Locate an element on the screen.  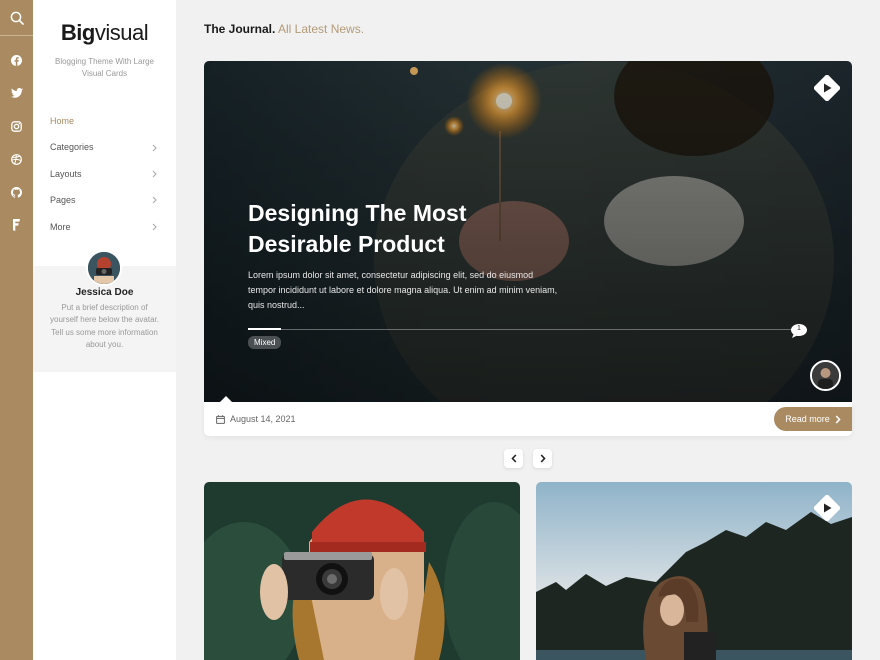
category-tag: Mixed is located at coordinates (265, 342).